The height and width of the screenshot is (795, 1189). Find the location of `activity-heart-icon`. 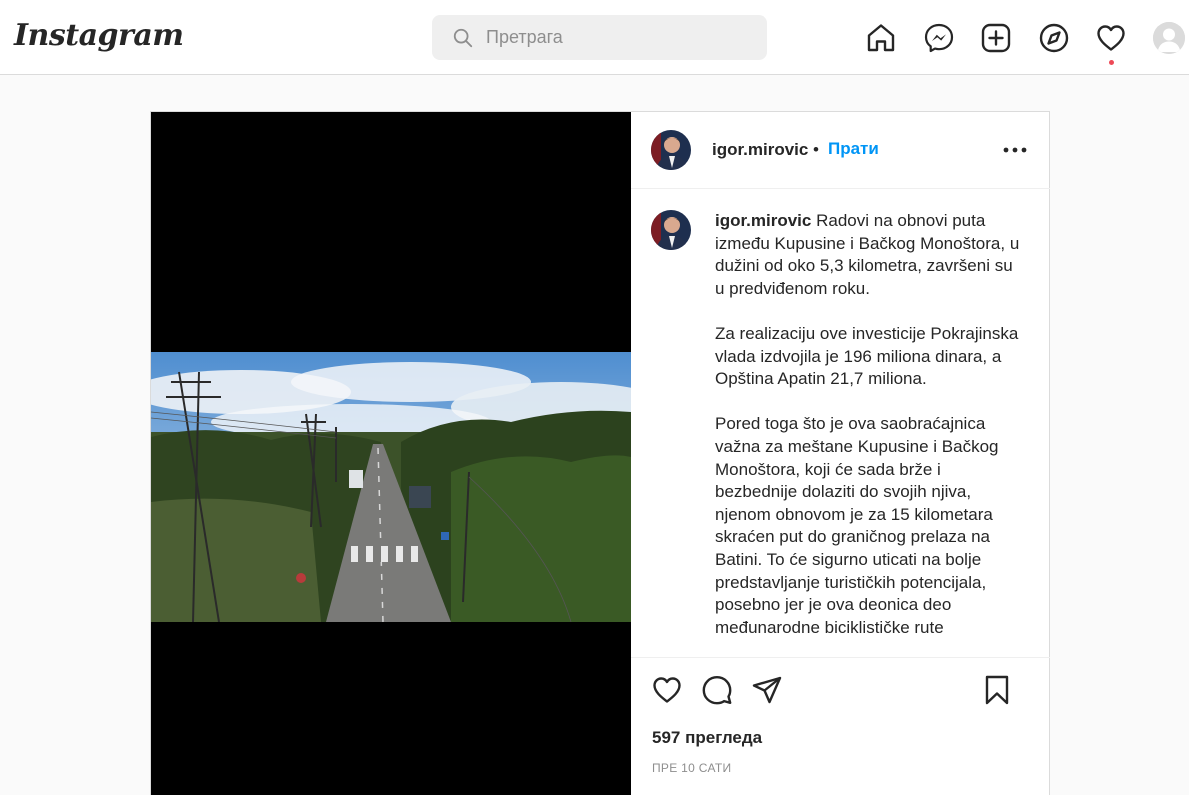

activity-heart-icon is located at coordinates (1111, 38).